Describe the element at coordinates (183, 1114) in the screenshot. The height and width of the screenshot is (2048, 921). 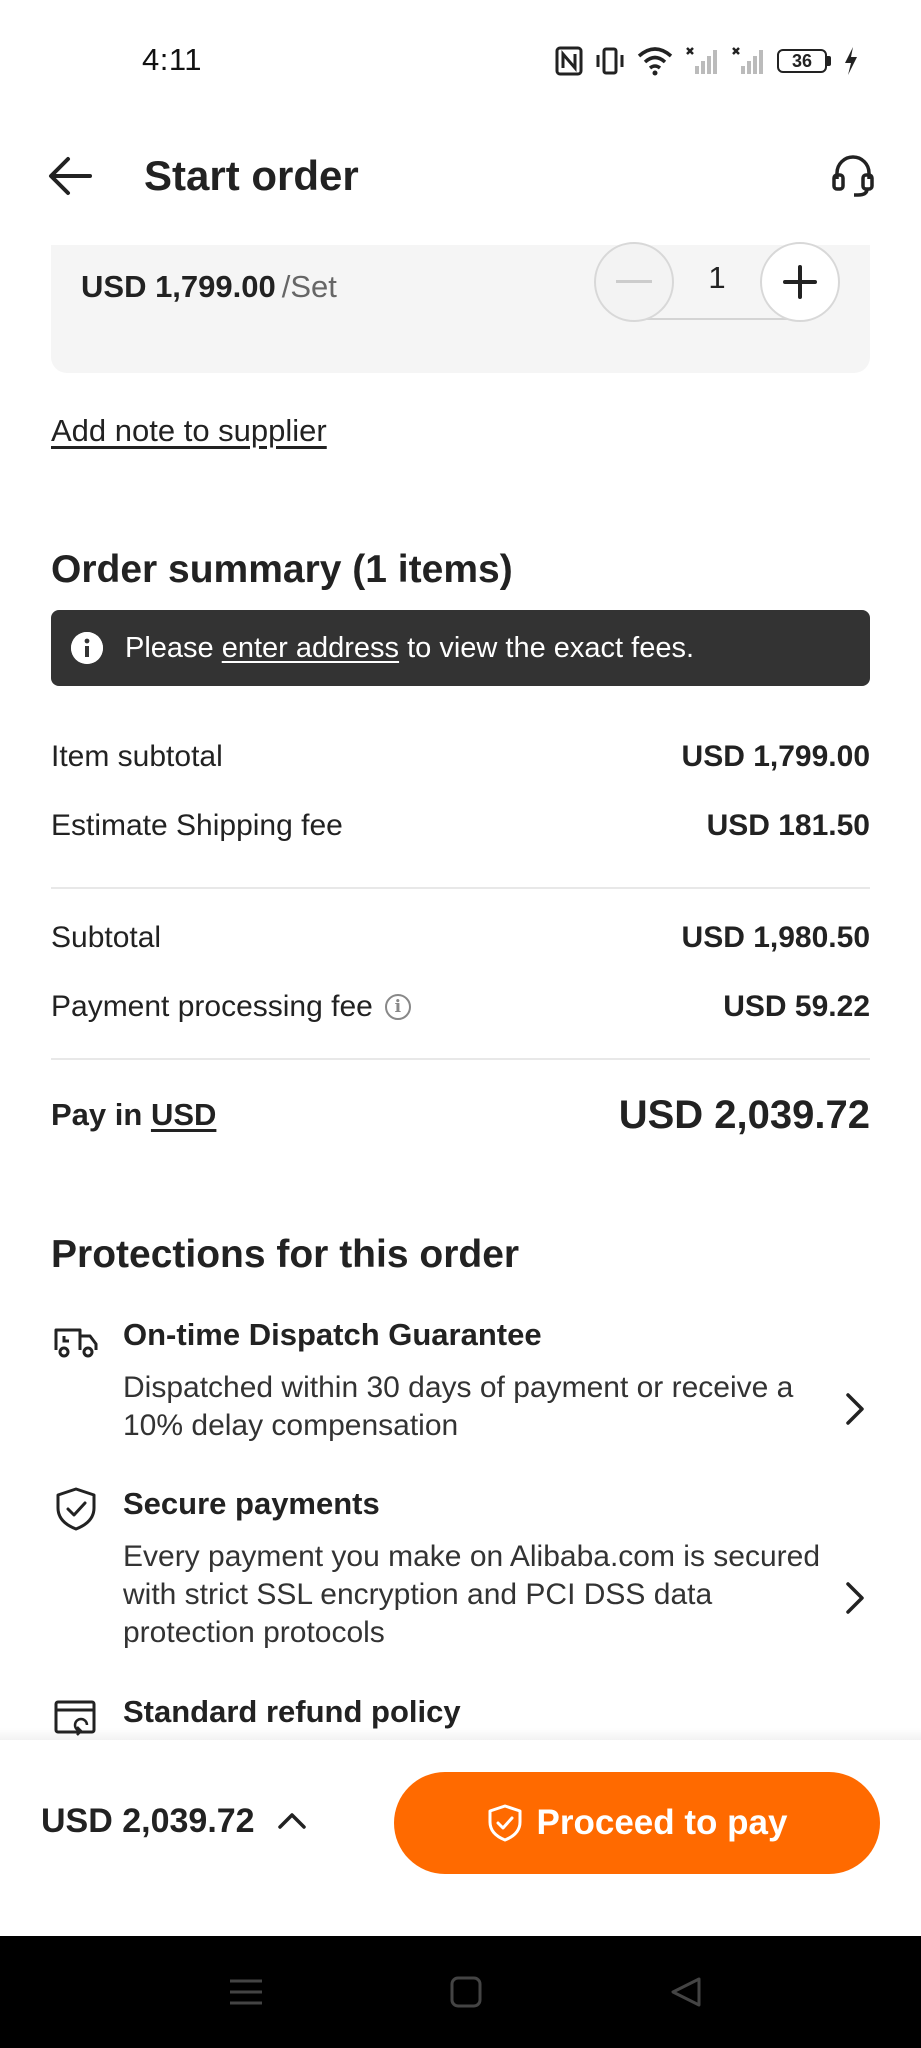
I see `currency-selector-link: USD` at that location.